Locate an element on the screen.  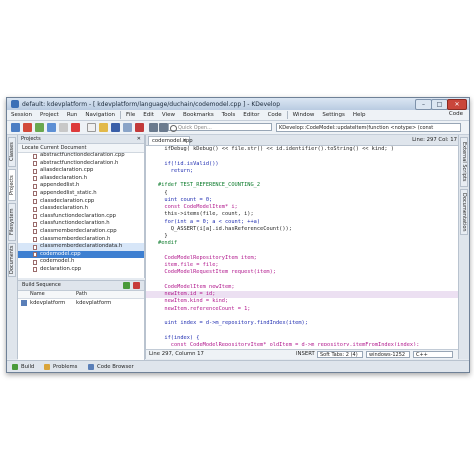
file-item: classfunctiondeclaration.h is located at coordinates (81, 224).